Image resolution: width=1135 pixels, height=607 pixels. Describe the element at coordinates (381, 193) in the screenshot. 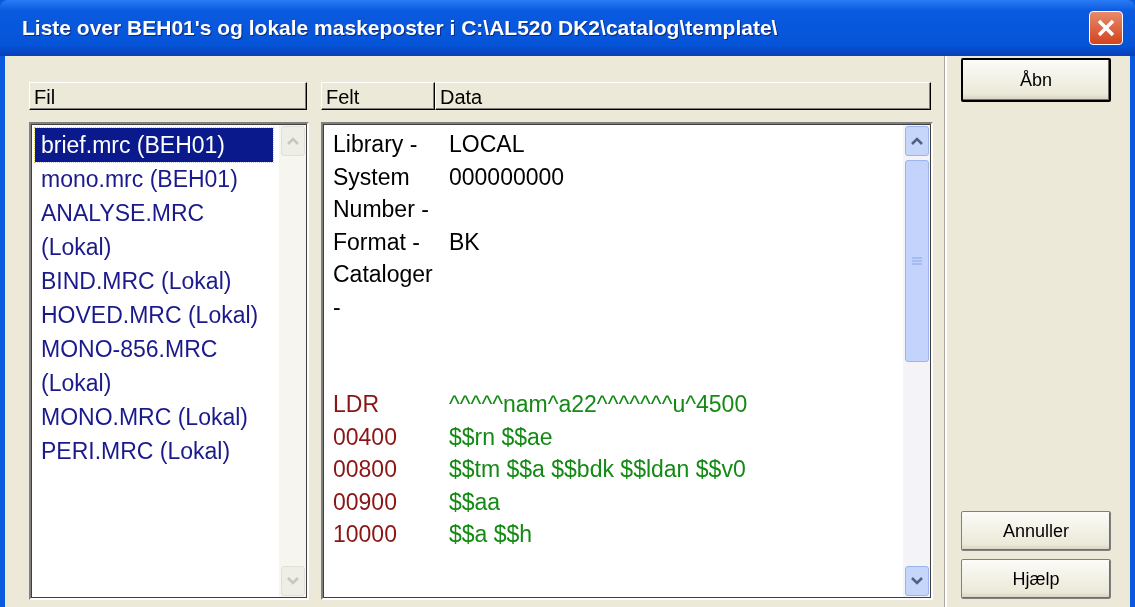

I see `field-cell-text: System Number -` at that location.